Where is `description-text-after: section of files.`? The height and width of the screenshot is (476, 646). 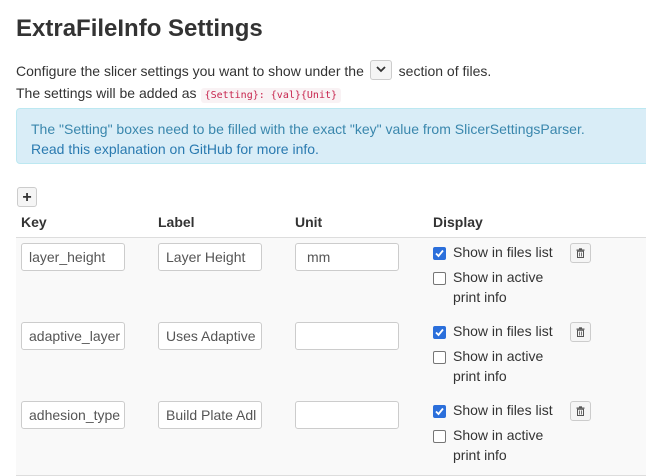 description-text-after: section of files. is located at coordinates (445, 71).